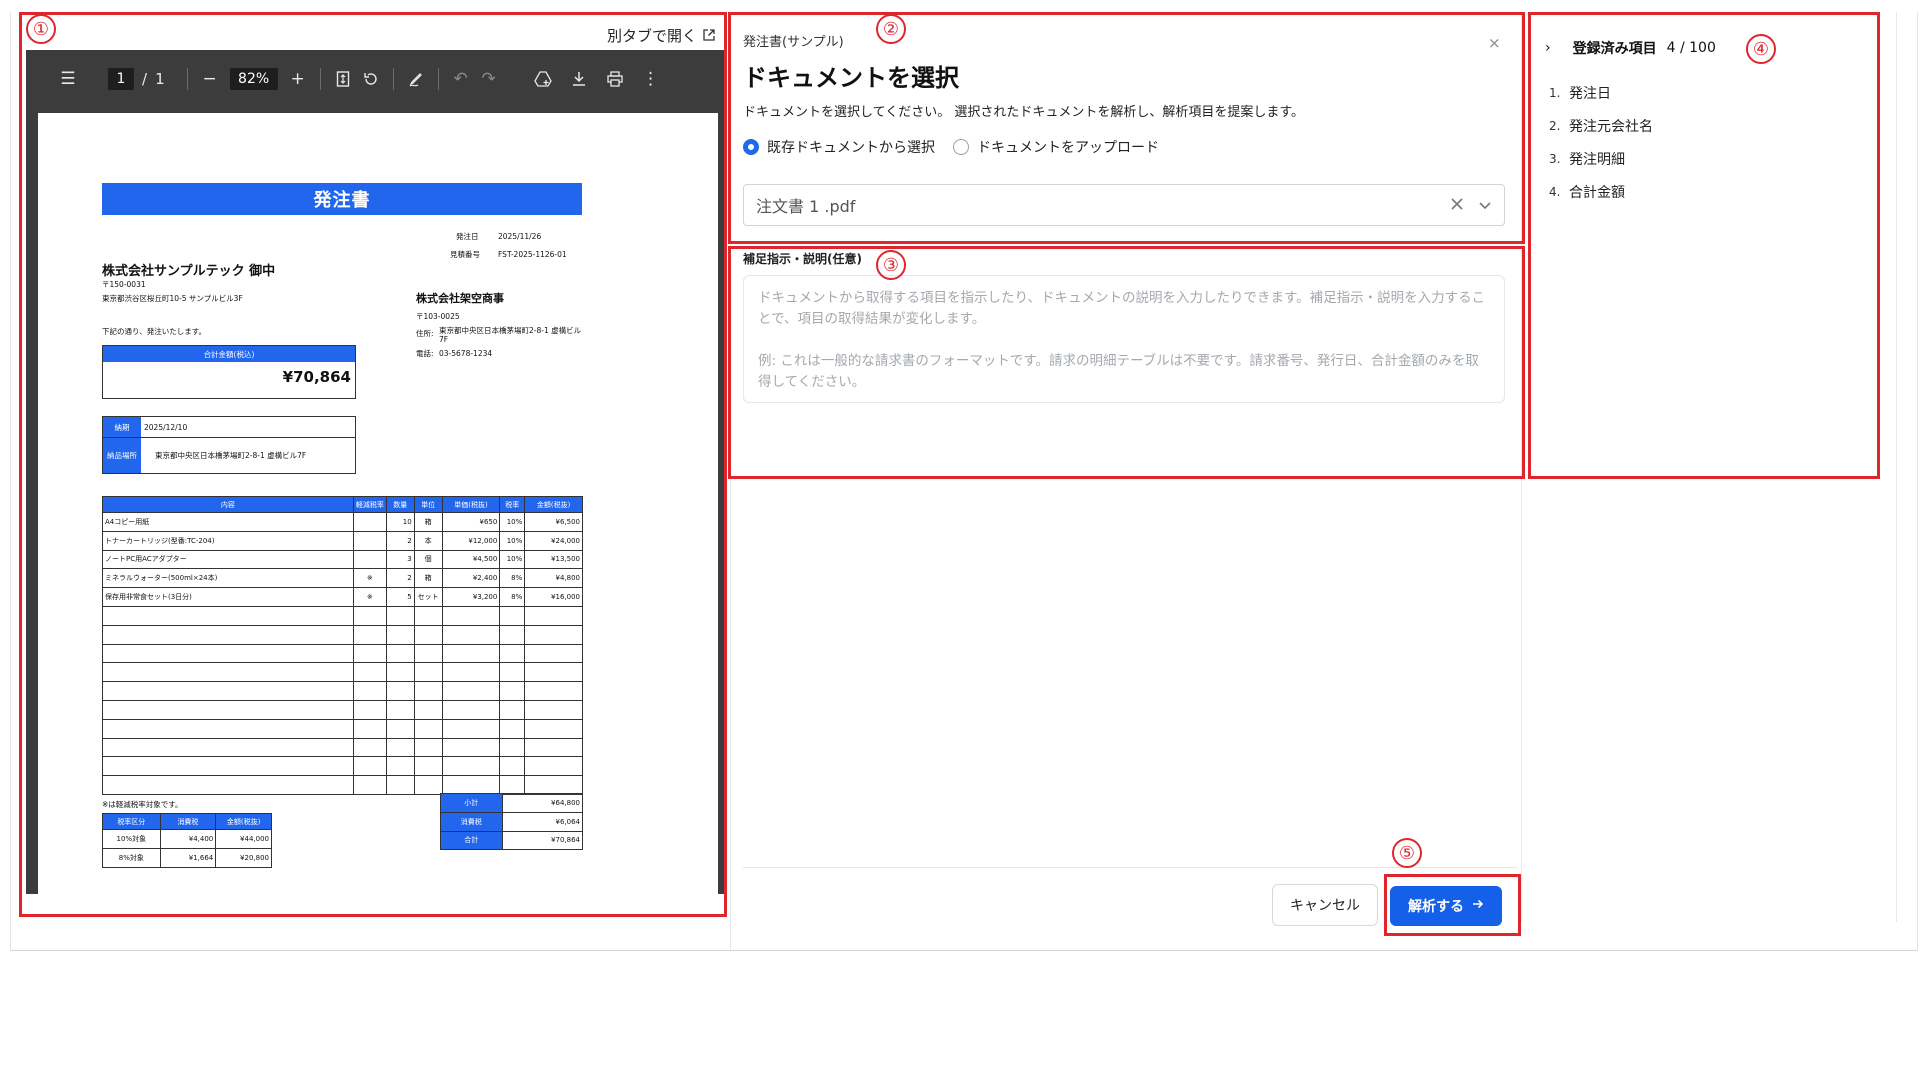 This screenshot has height=1080, width=1920. I want to click on list-item: 2. 発注元会社名, so click(1601, 125).